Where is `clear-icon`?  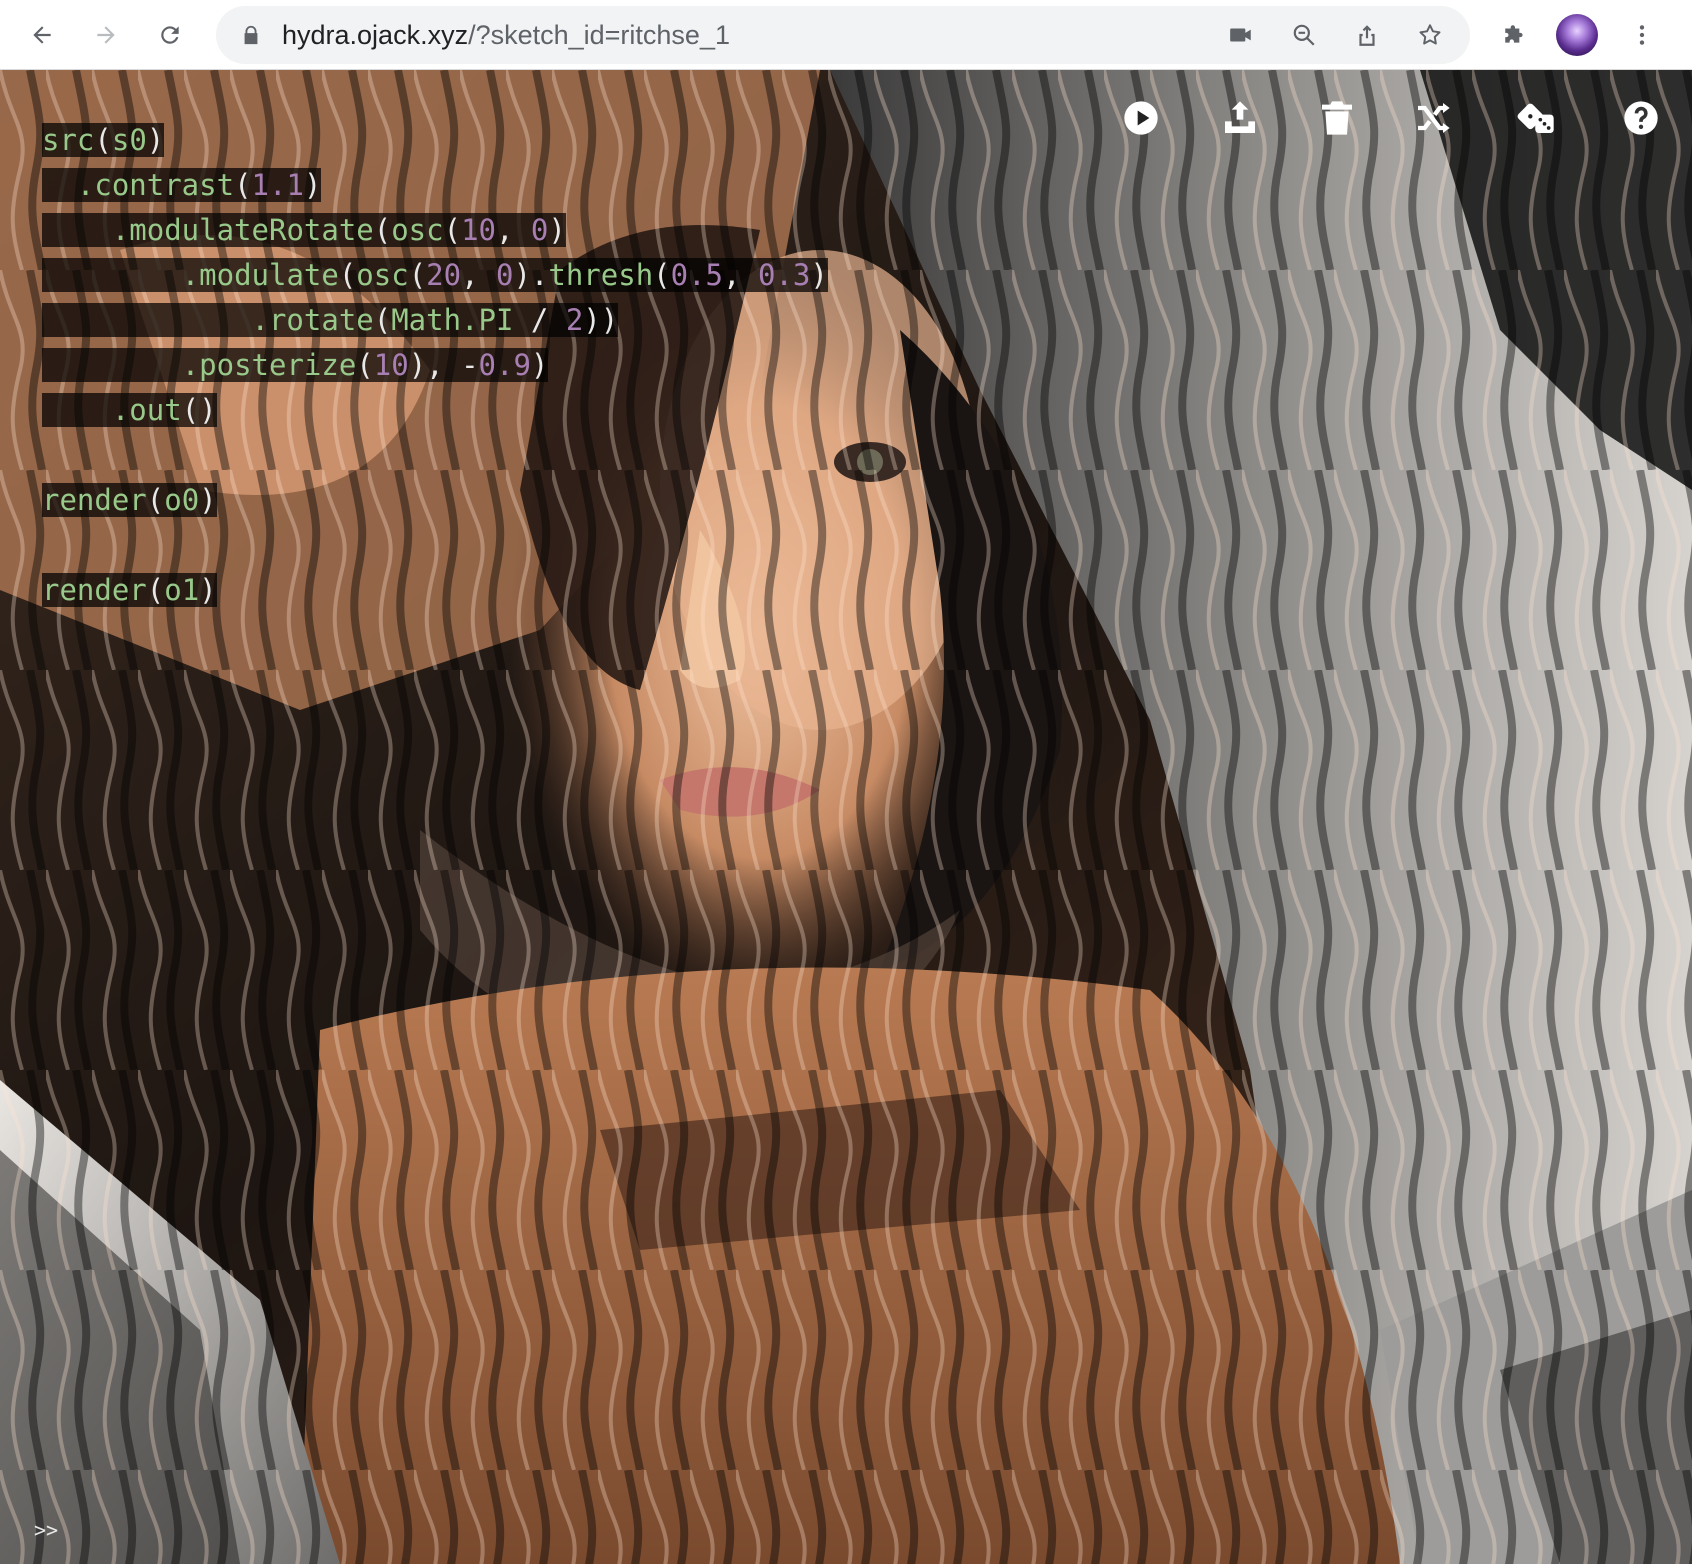 clear-icon is located at coordinates (1337, 118).